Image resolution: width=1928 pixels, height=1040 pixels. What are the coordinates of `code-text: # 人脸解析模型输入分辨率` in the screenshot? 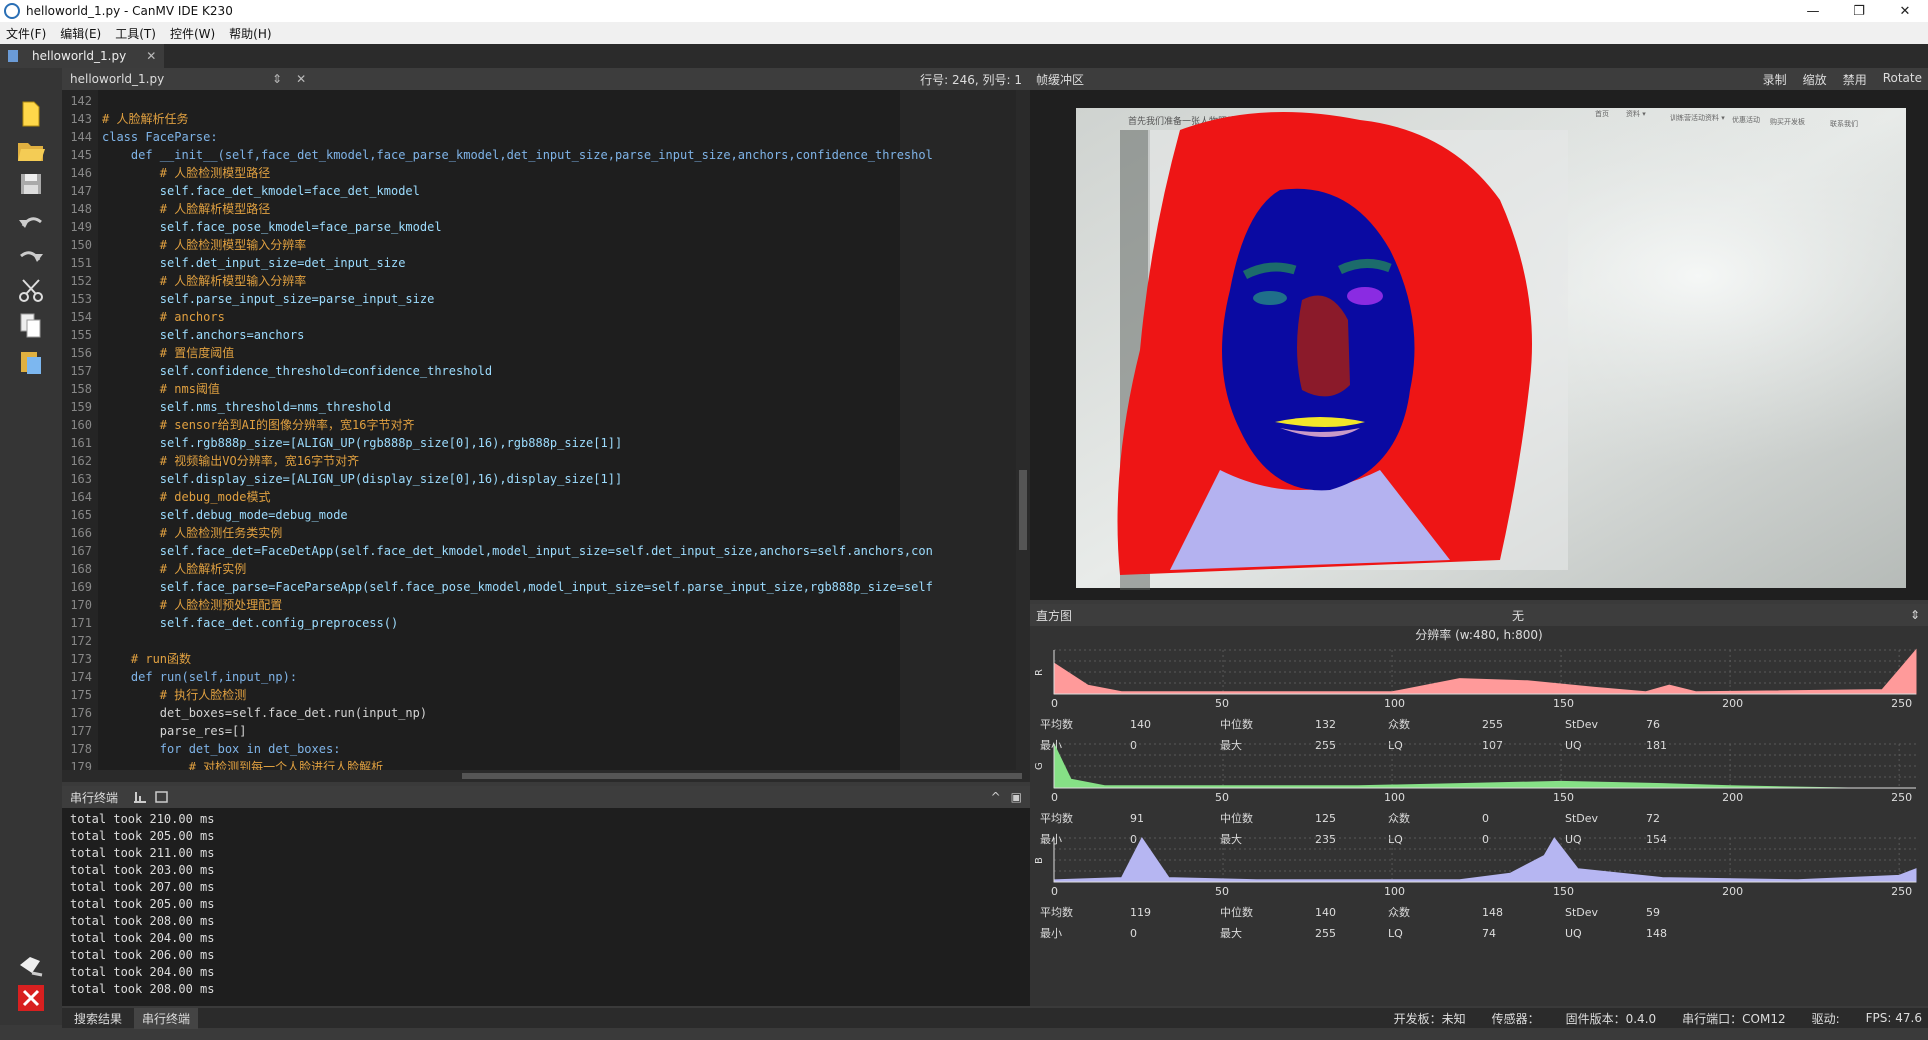 It's located at (204, 281).